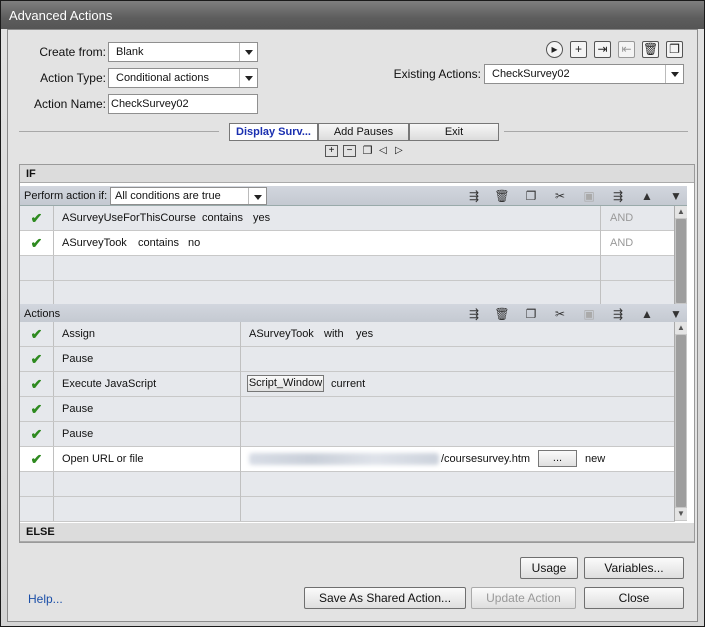  What do you see at coordinates (523, 598) in the screenshot?
I see `update-action-button: Update Action` at bounding box center [523, 598].